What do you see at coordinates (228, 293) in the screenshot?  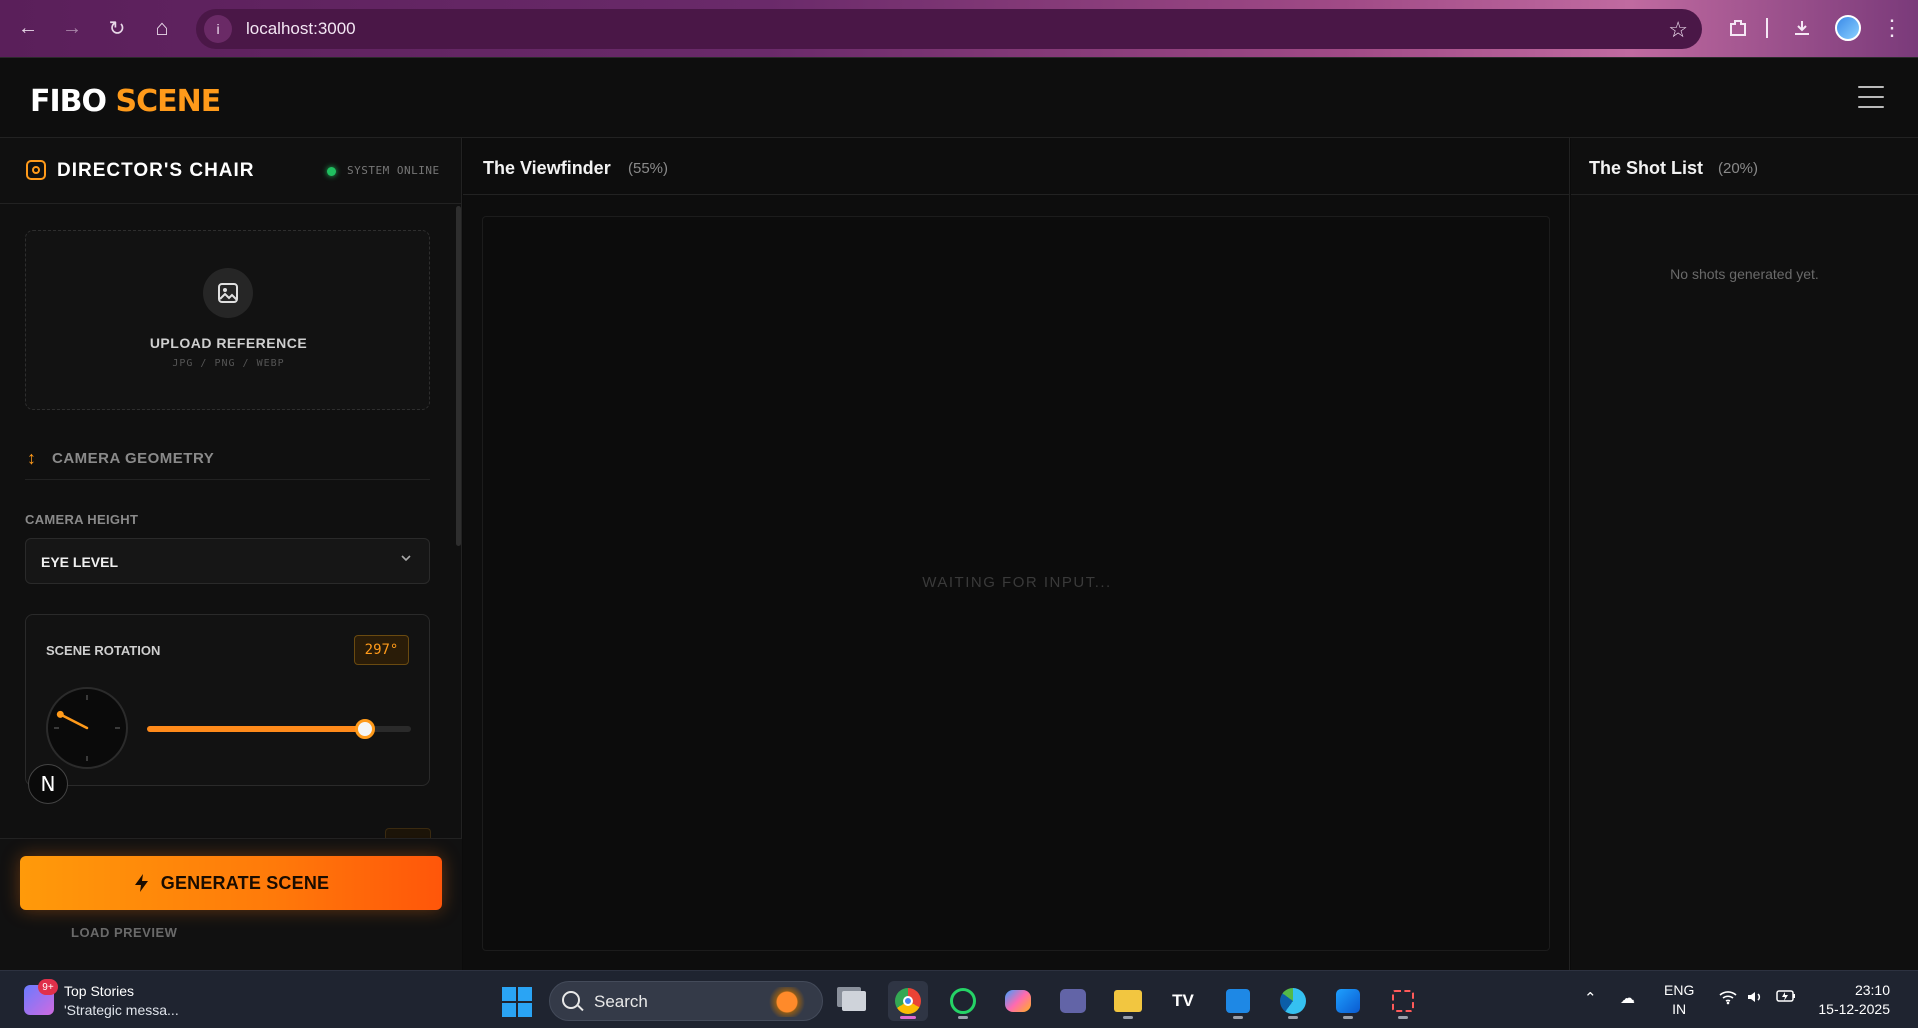 I see `image-icon` at bounding box center [228, 293].